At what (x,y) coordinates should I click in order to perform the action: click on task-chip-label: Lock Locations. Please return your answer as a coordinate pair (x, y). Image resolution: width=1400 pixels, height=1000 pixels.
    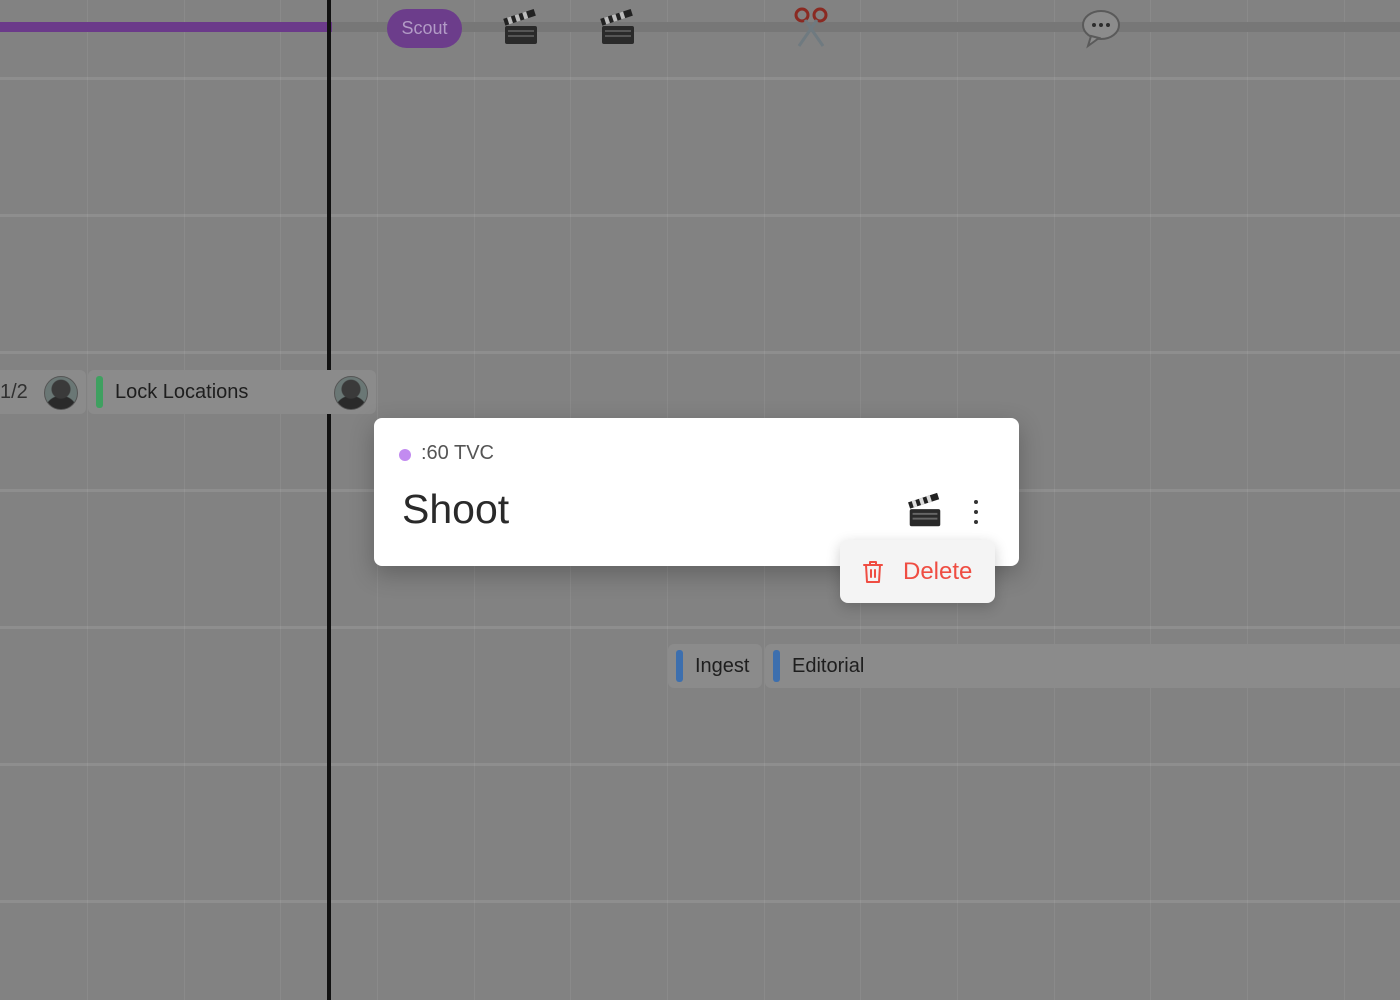
    Looking at the image, I should click on (182, 391).